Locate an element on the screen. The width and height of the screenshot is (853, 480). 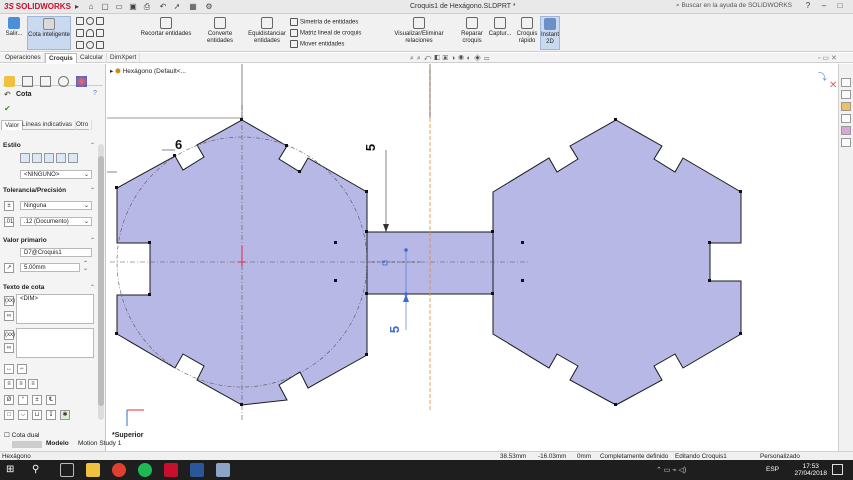
solidworks-taskbar-icon is located at coordinates (171, 470).